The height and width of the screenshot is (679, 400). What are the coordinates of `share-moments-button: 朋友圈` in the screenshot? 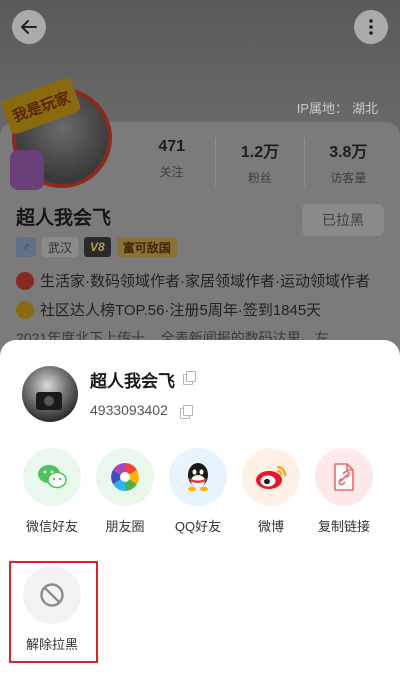 It's located at (125, 491).